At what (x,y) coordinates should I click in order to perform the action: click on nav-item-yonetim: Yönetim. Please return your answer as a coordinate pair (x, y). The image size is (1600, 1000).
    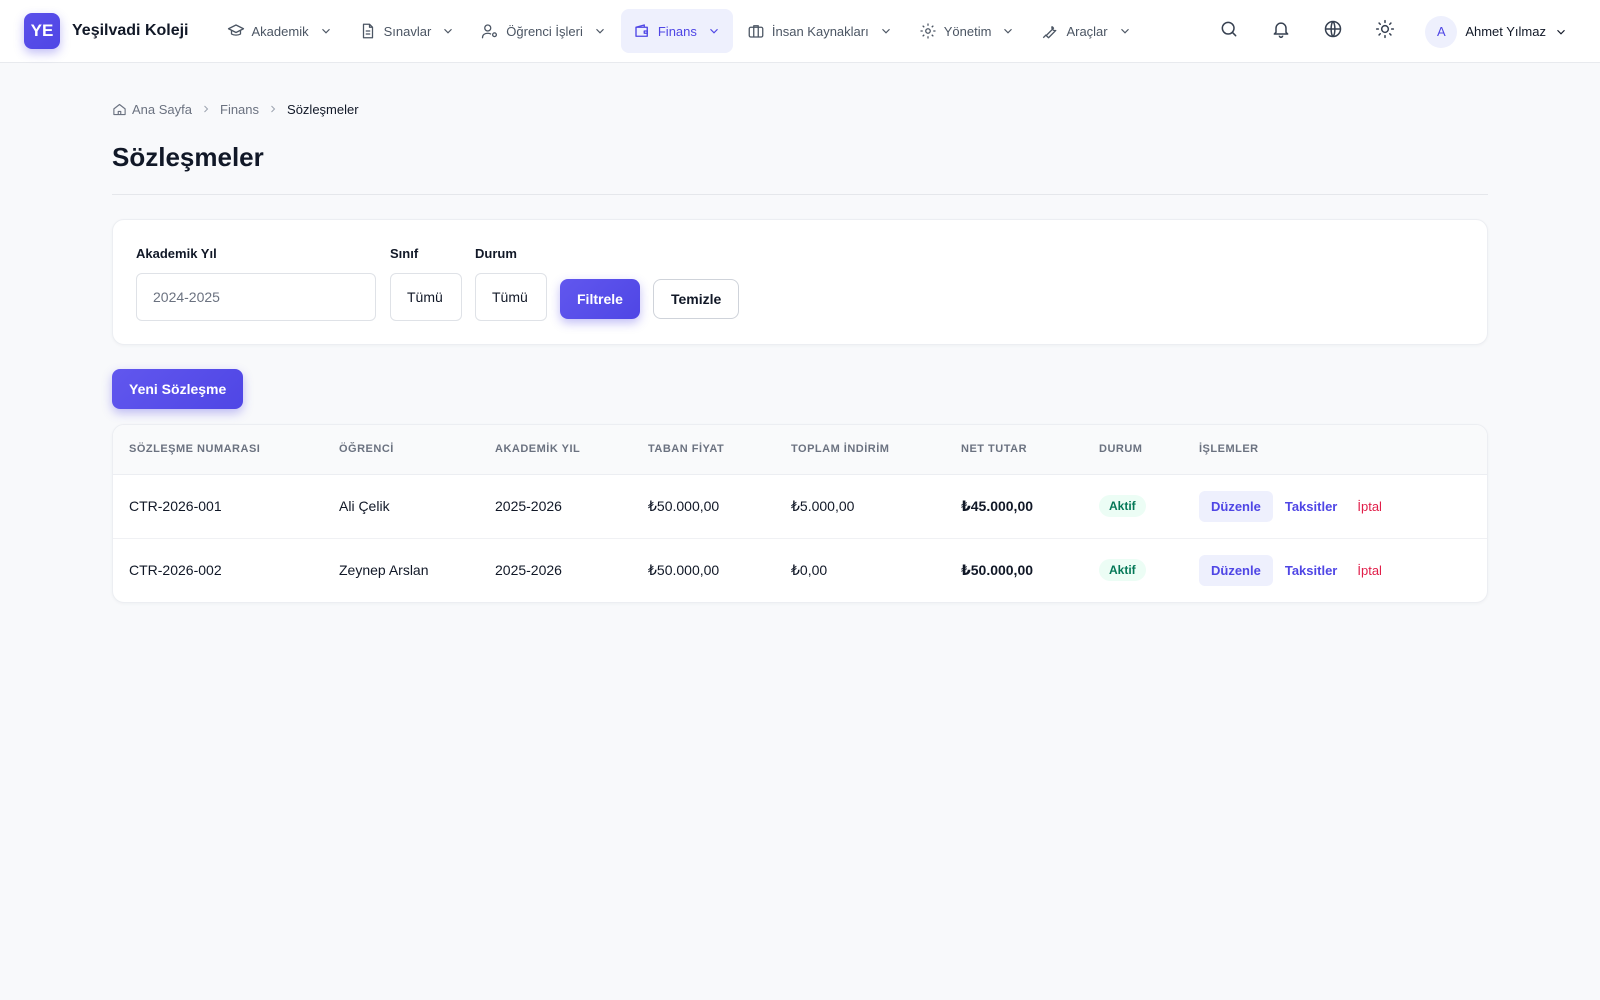
    Looking at the image, I should click on (967, 31).